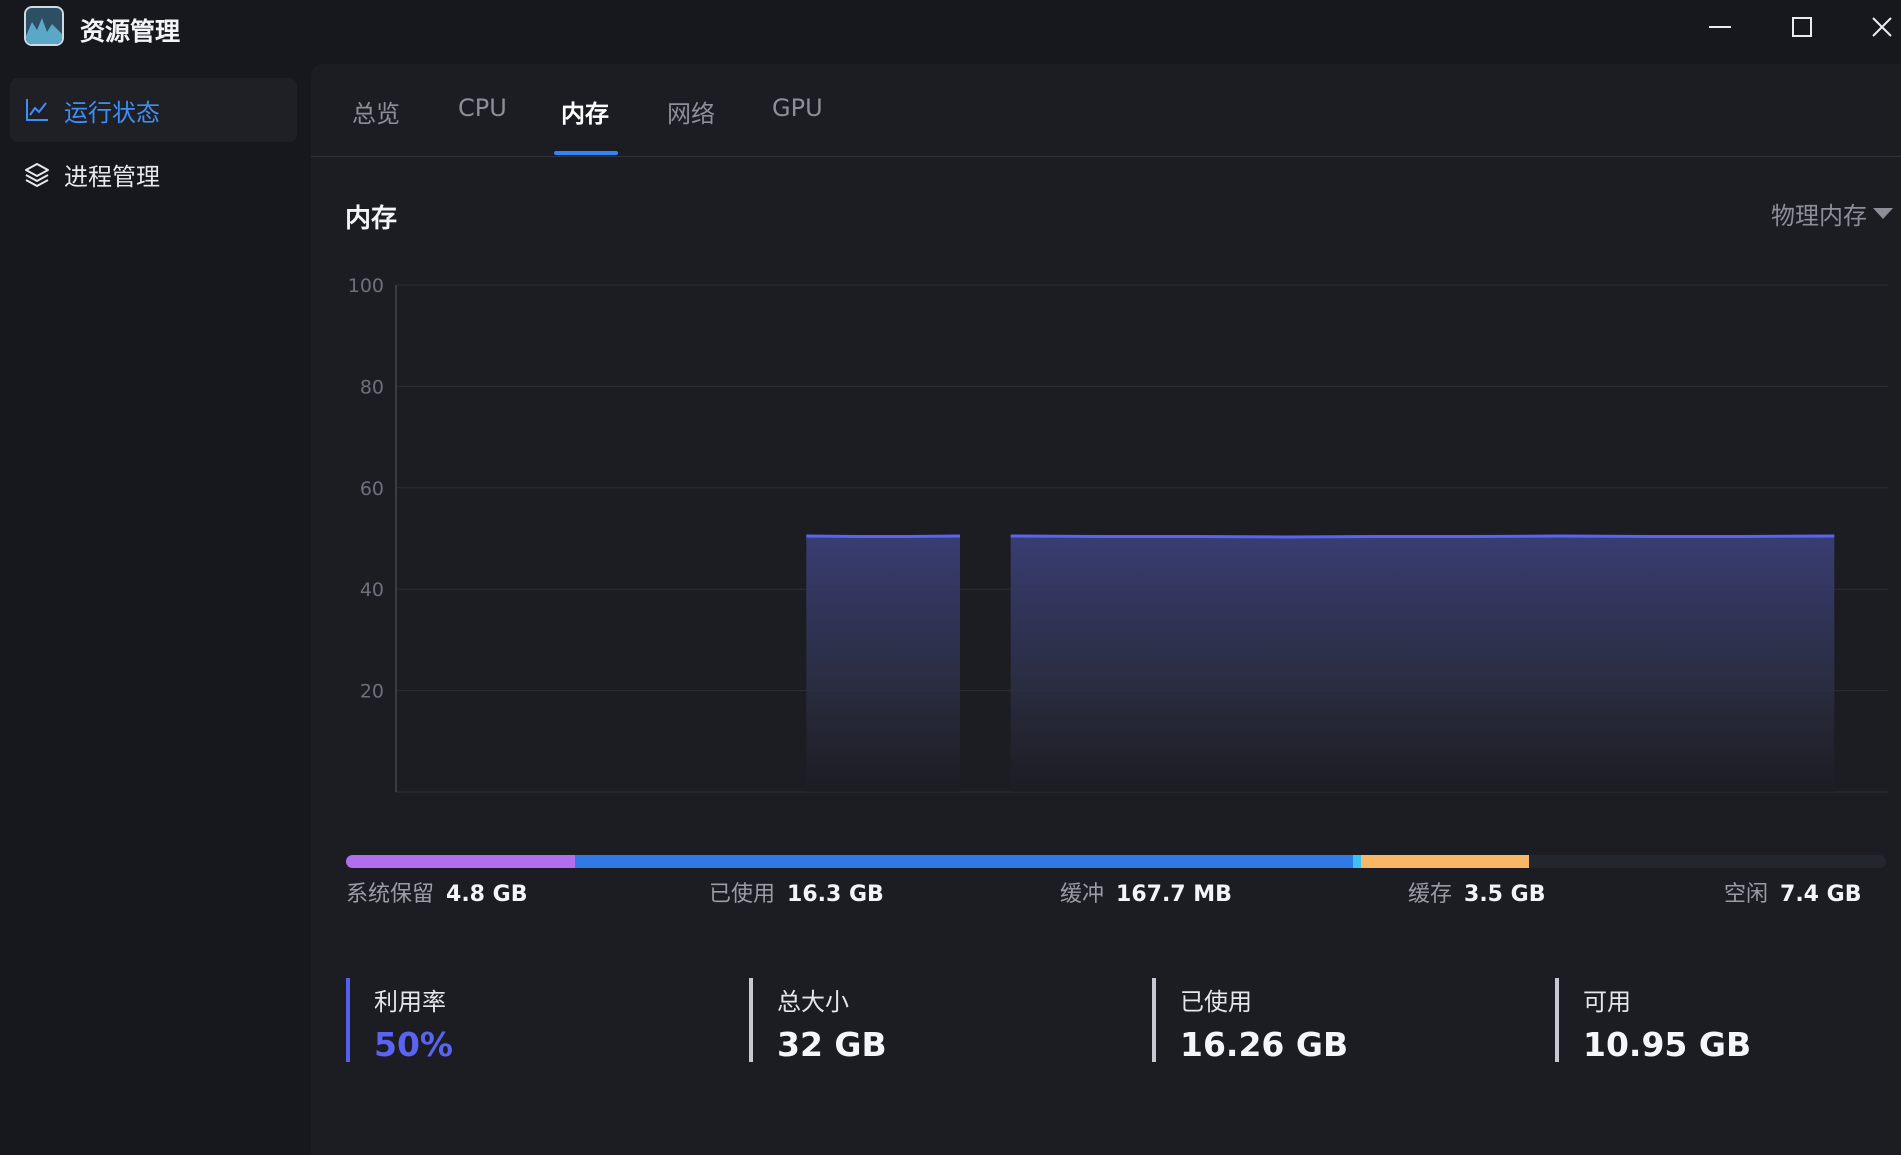 The width and height of the screenshot is (1901, 1155). Describe the element at coordinates (1821, 894) in the screenshot. I see `legend-value: 7.4 GB` at that location.